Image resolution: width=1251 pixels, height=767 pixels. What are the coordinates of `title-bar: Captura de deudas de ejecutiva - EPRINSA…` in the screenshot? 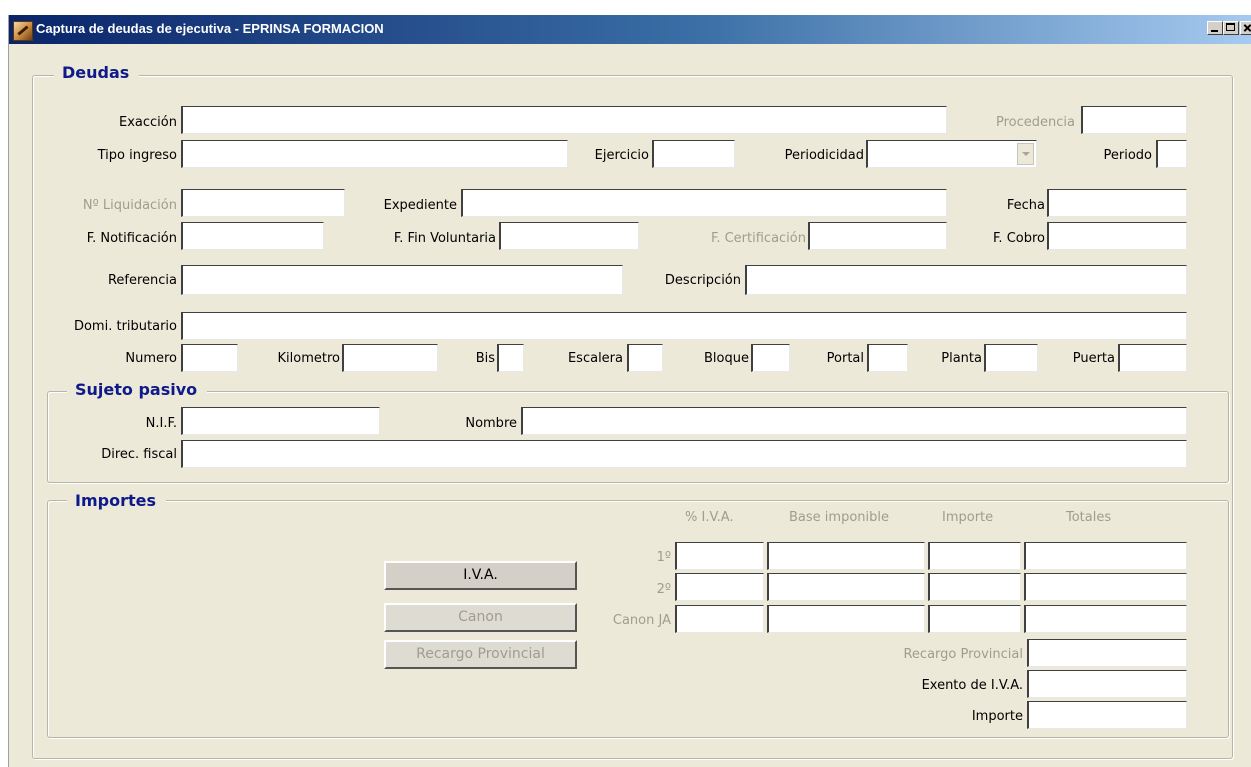 It's located at (630, 29).